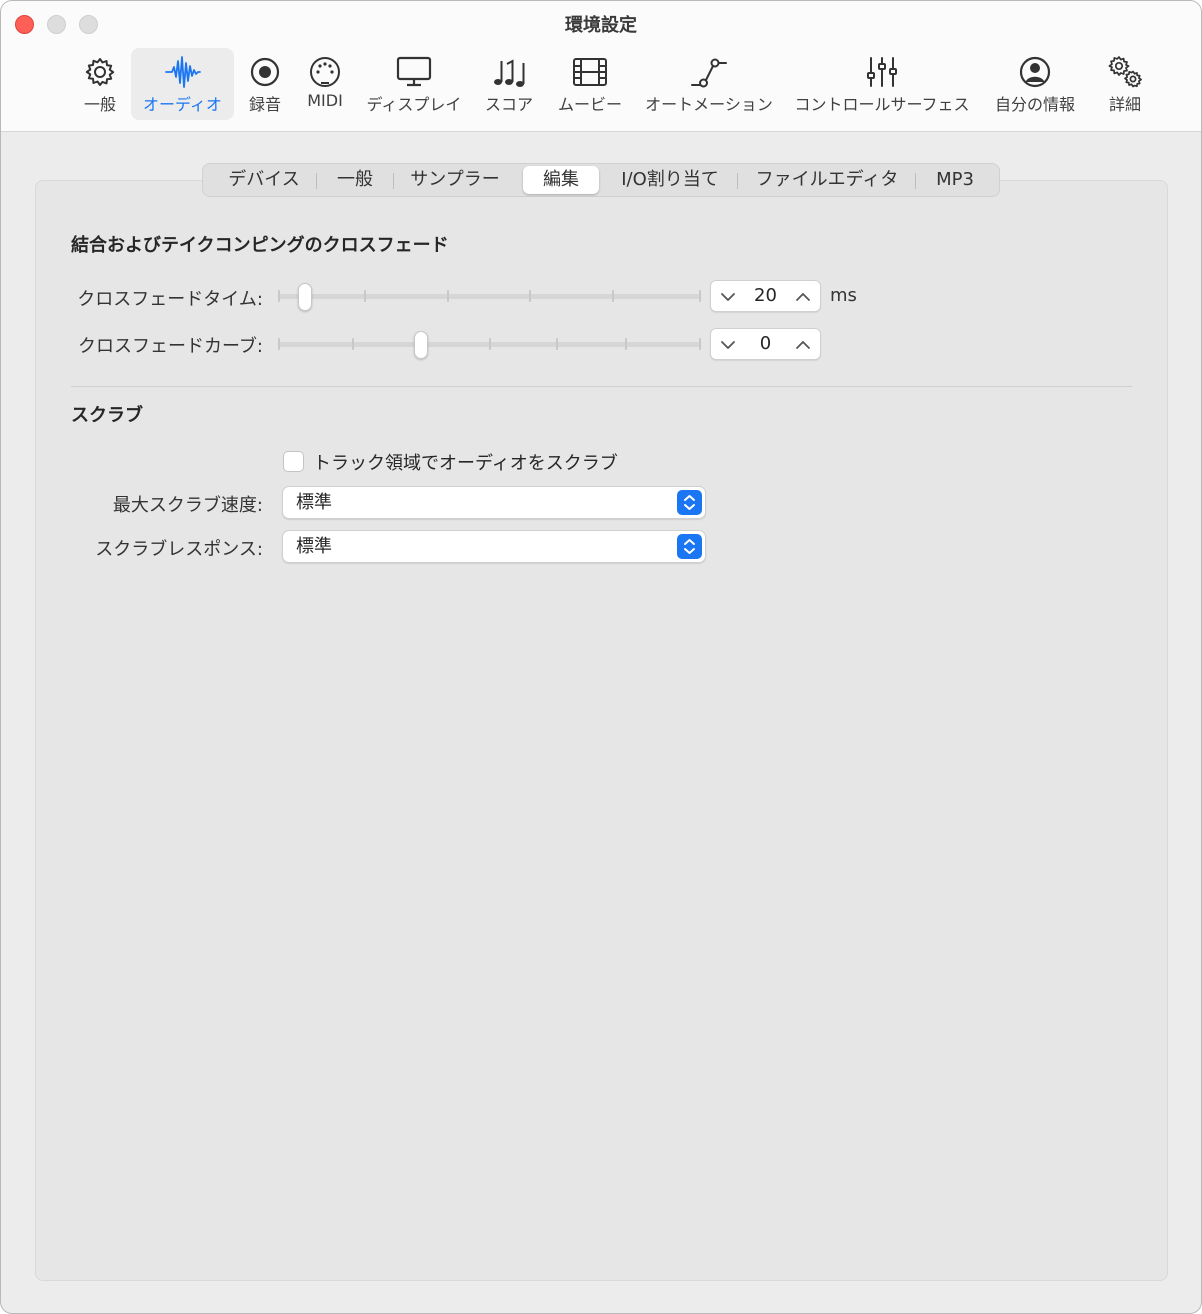  I want to click on toolbar-item-display: ディスプレイ, so click(414, 84).